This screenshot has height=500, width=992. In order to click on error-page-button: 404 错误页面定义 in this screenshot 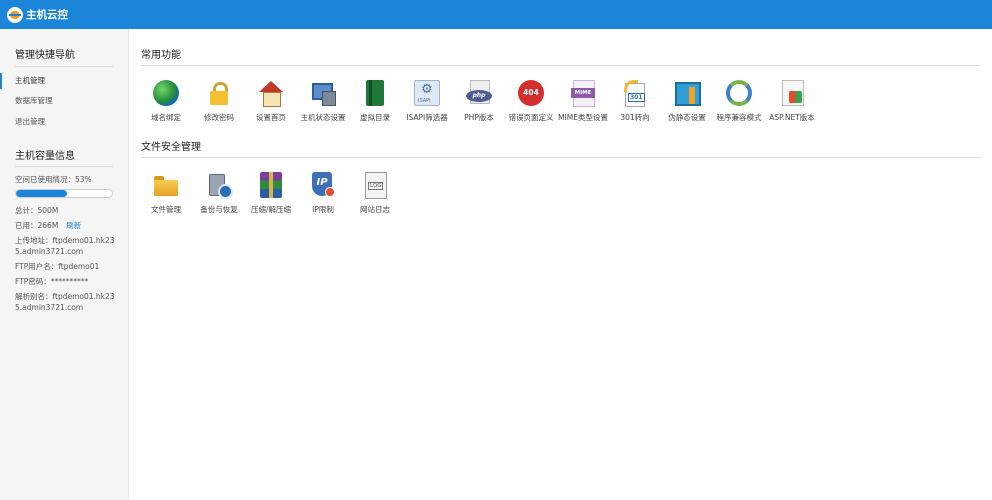, I will do `click(531, 101)`.